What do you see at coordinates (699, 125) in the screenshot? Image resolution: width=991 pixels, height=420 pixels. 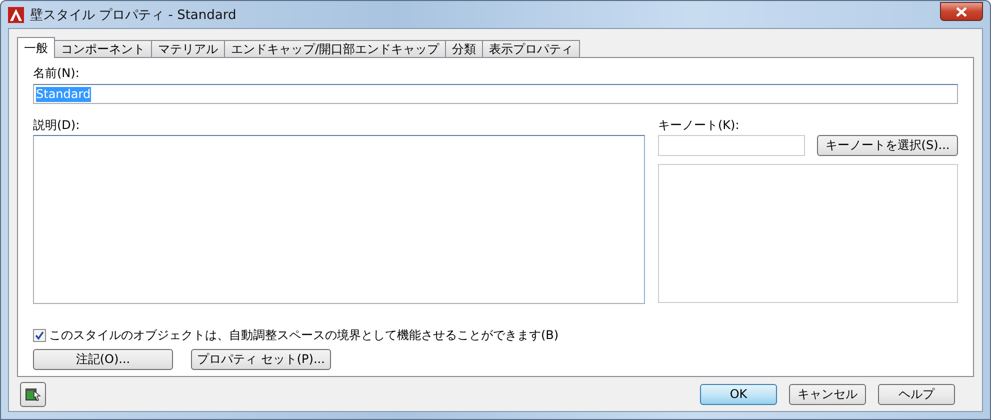 I see `keynote-label: キーノート(K):` at bounding box center [699, 125].